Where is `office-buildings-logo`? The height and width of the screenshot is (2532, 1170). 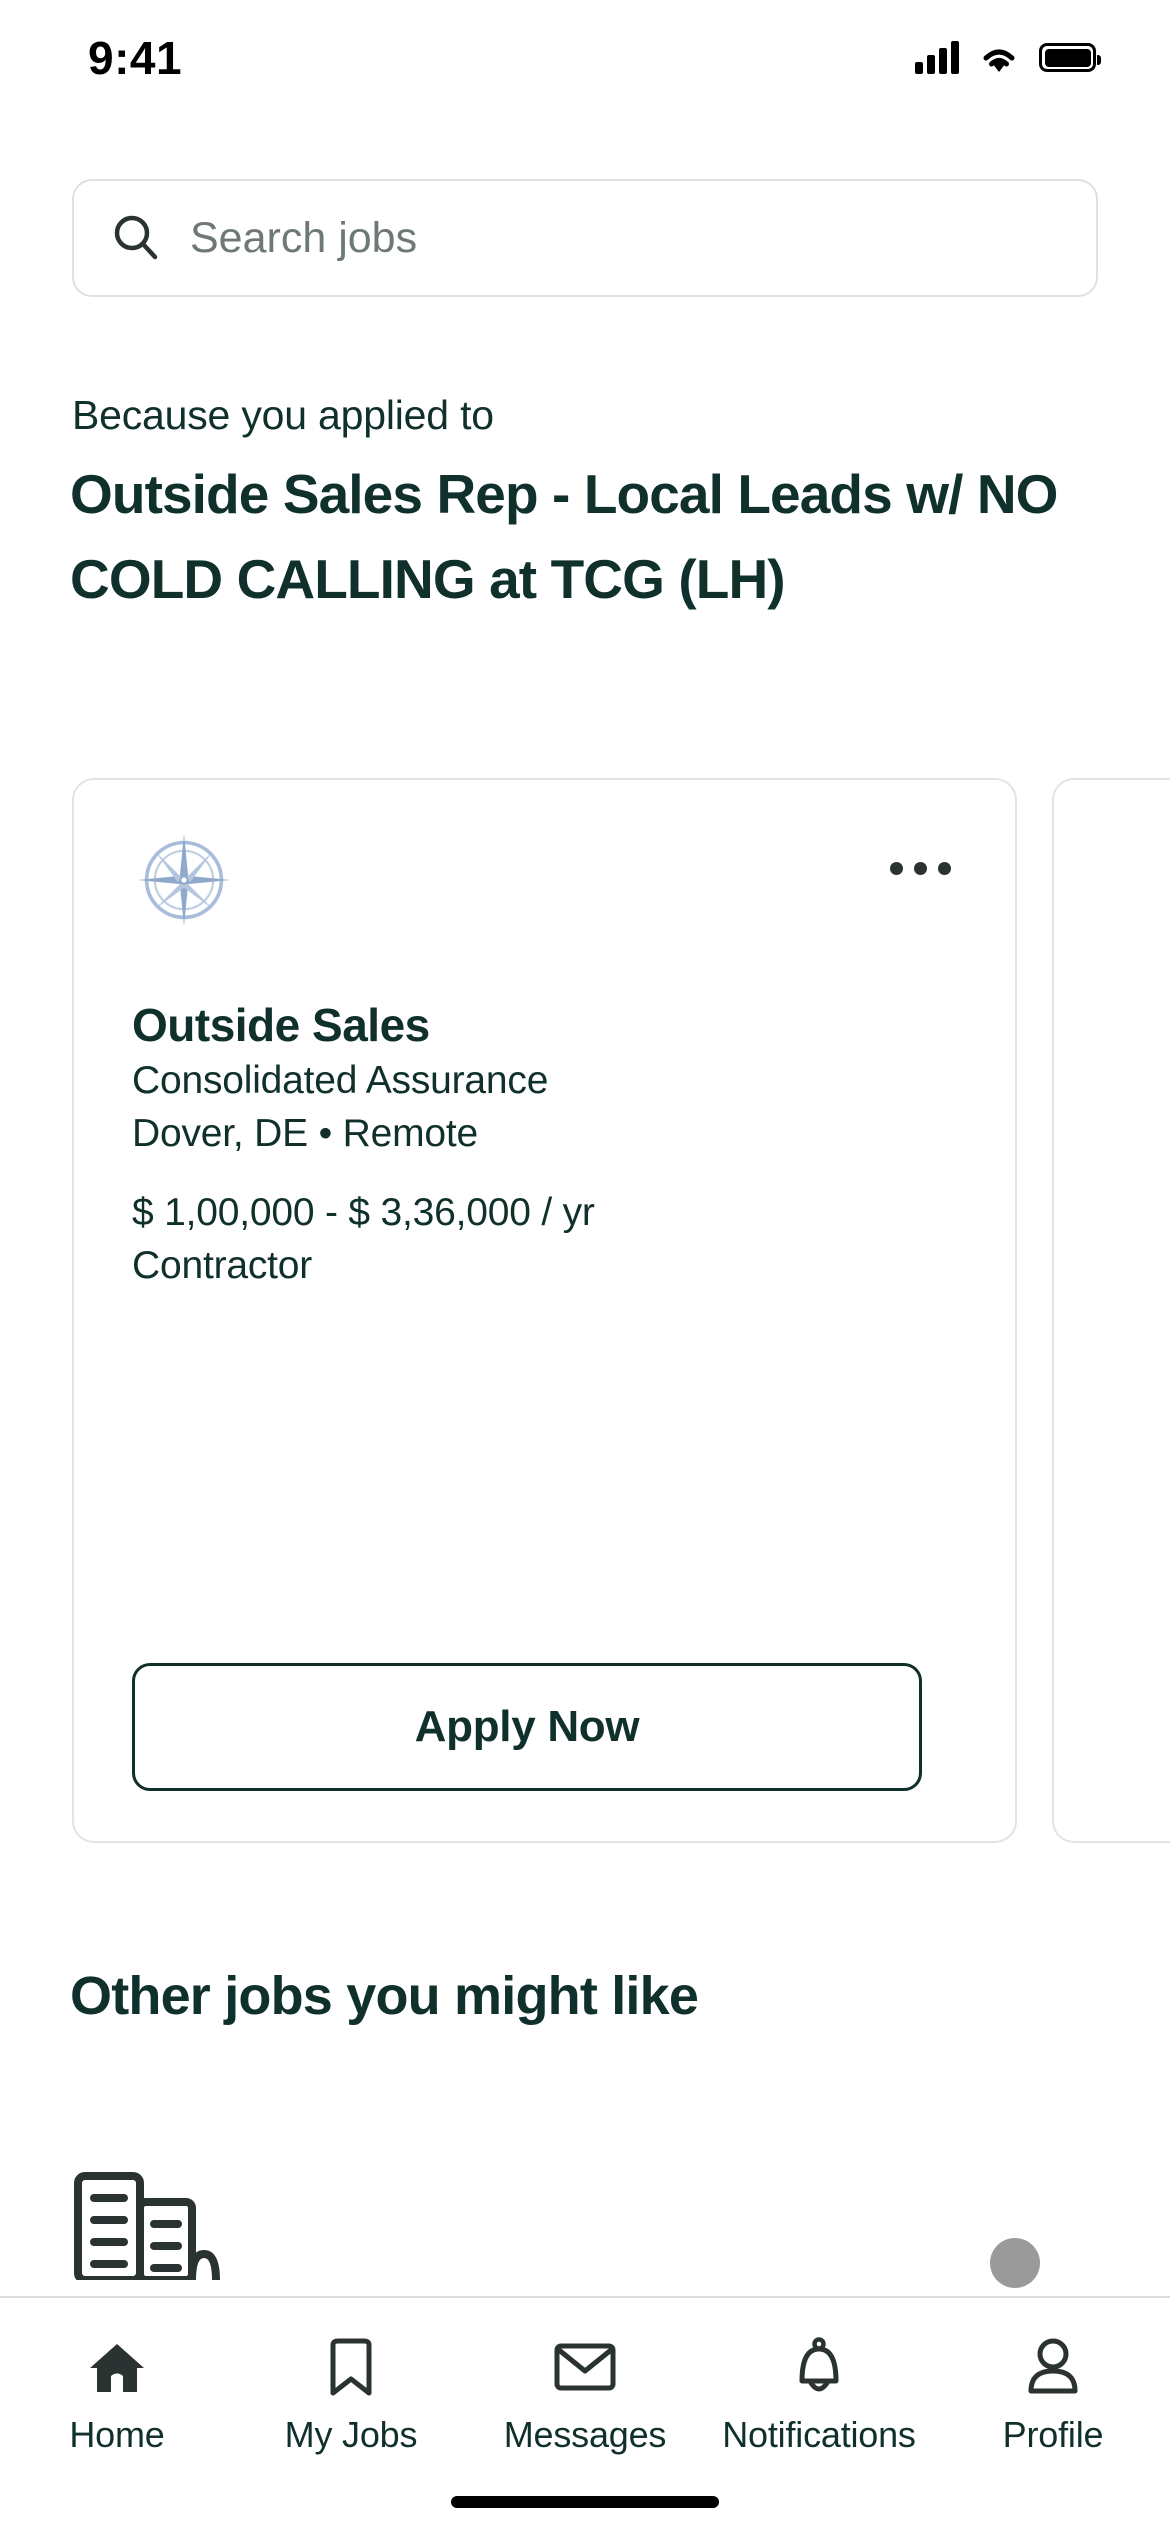 office-buildings-logo is located at coordinates (147, 2226).